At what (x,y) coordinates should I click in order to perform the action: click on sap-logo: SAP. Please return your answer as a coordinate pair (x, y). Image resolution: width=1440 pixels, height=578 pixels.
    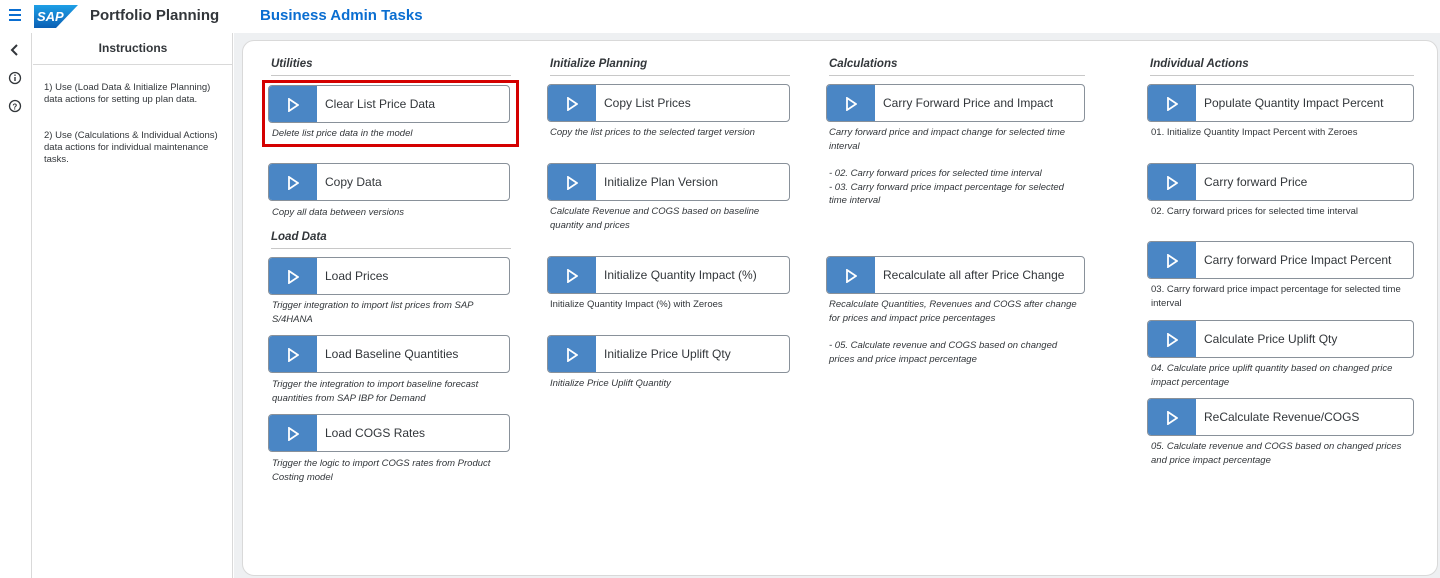
    Looking at the image, I should click on (56, 16).